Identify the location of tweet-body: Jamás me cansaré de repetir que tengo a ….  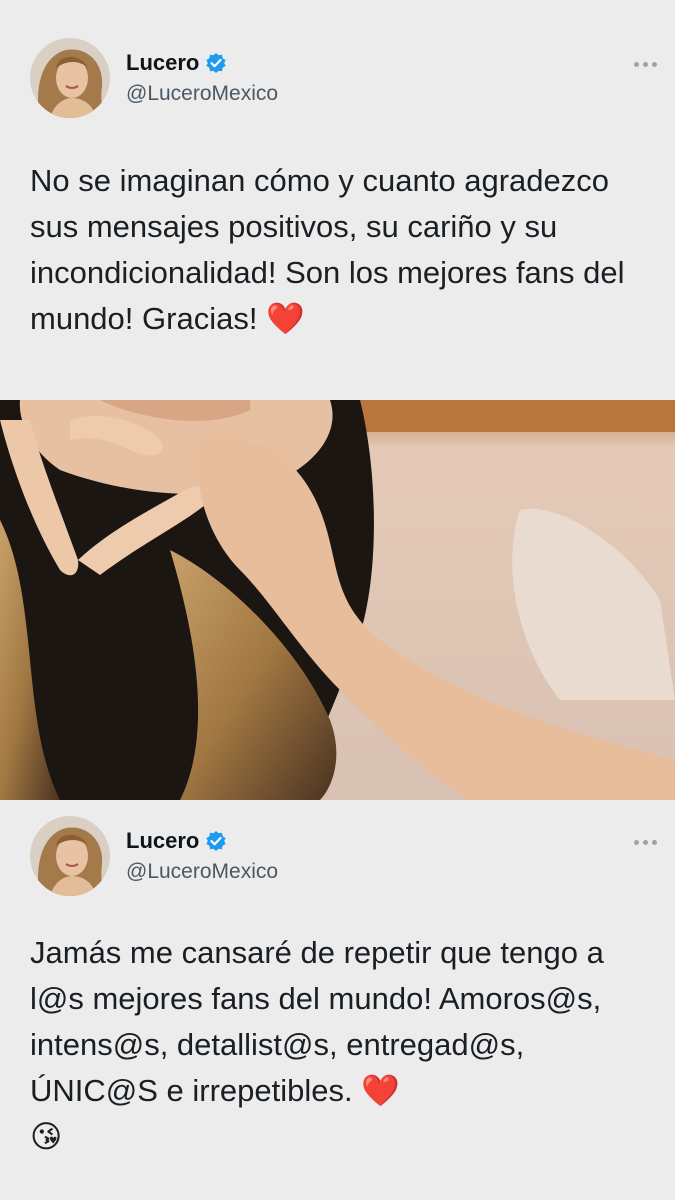
(317, 1021).